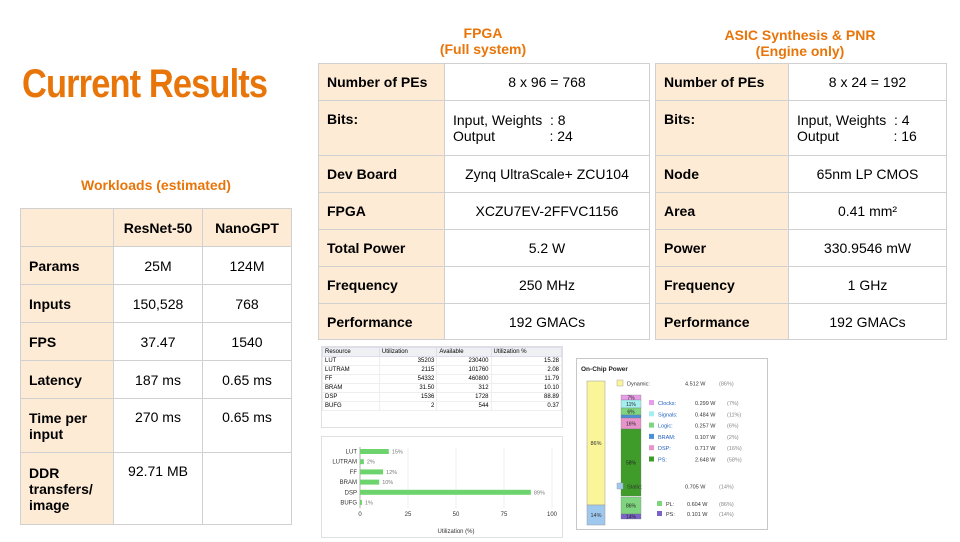 The height and width of the screenshot is (542, 960). I want to click on asic-label-frequency: Frequency, so click(722, 285).